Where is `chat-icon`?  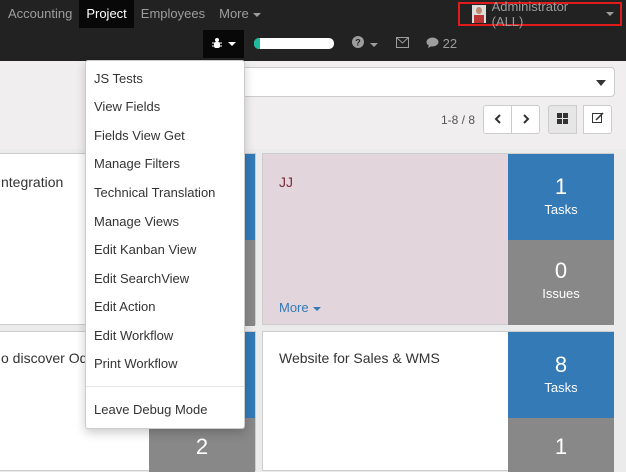 chat-icon is located at coordinates (432, 43).